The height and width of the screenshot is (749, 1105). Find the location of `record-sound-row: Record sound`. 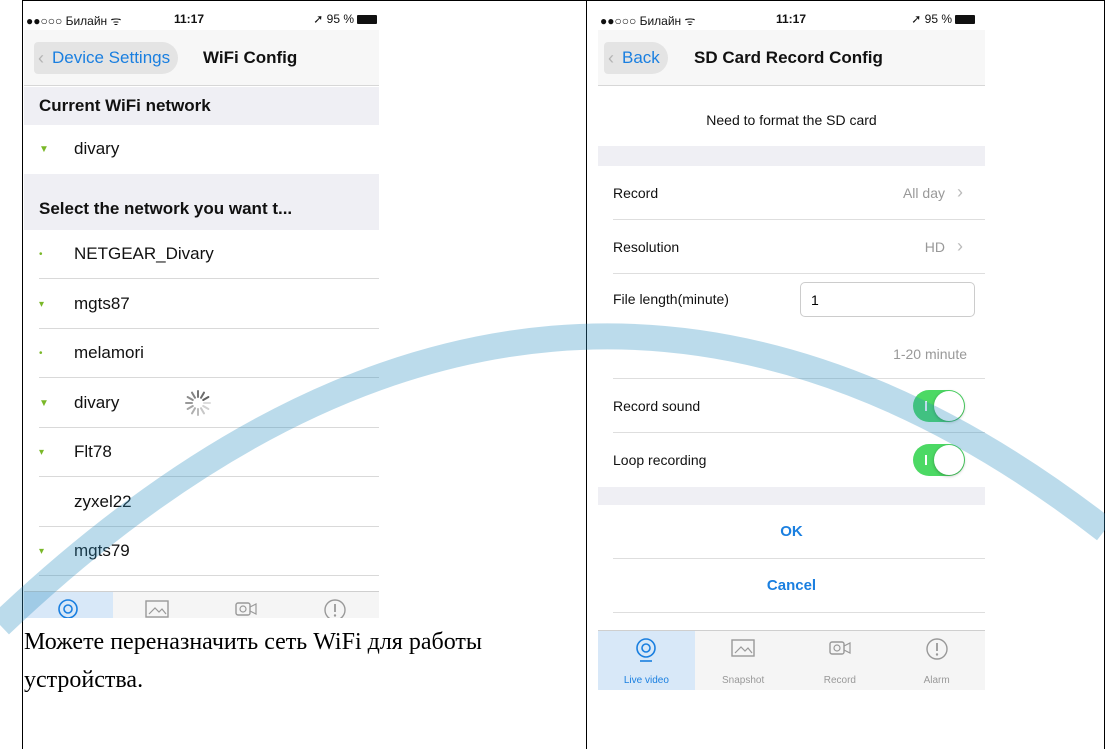

record-sound-row: Record sound is located at coordinates (791, 406).